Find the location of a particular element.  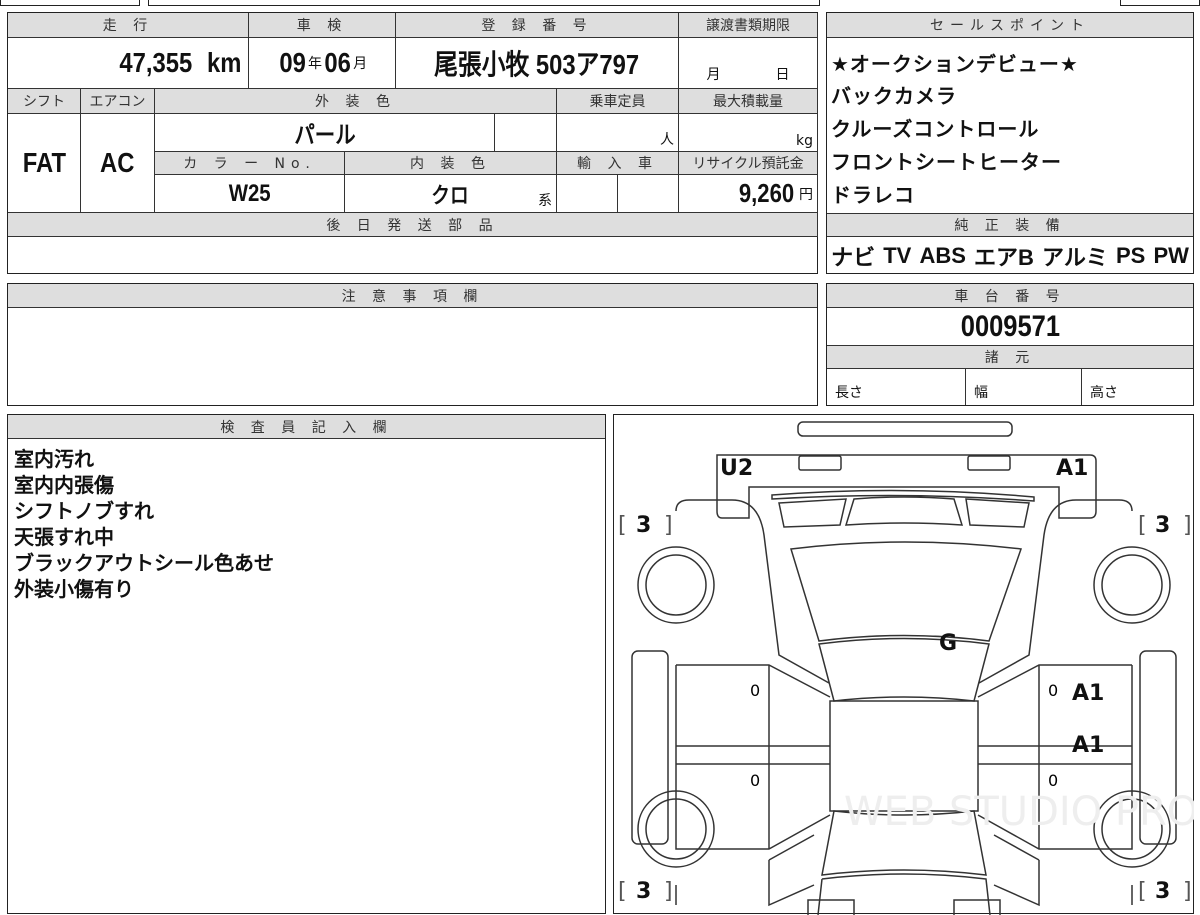

mileage-cell: 47,355 km is located at coordinates (128, 63).